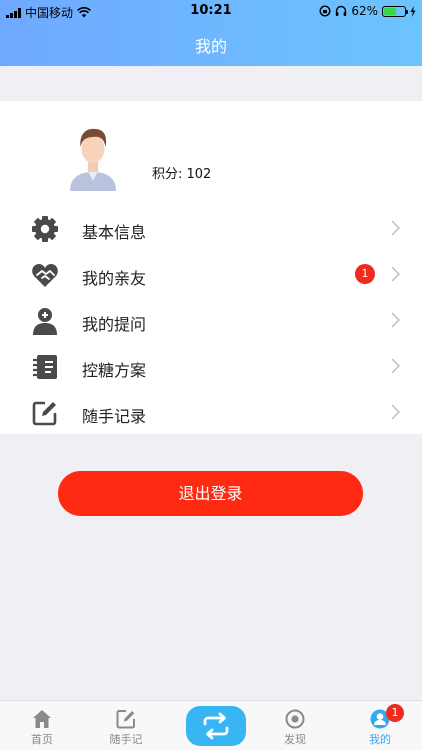  Describe the element at coordinates (93, 157) in the screenshot. I see `avatar` at that location.